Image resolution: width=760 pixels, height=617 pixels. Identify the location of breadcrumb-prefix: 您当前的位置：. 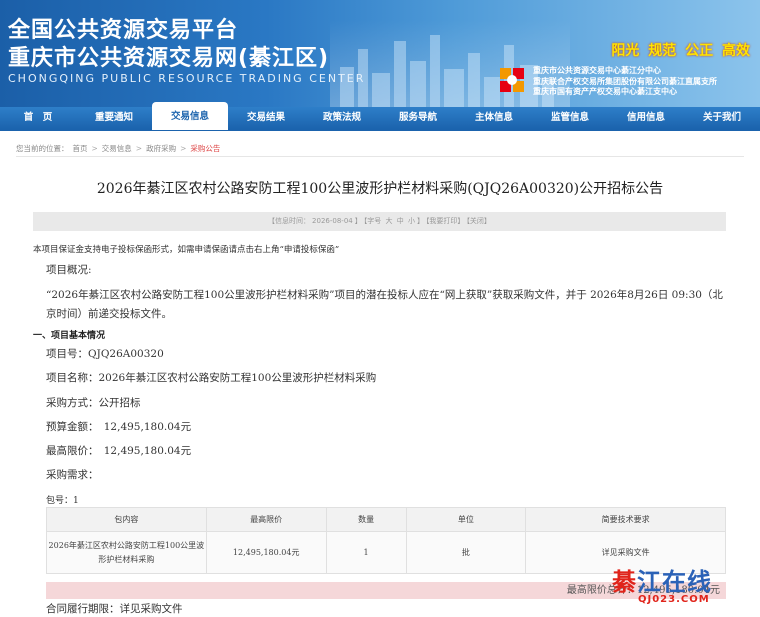
(42, 148).